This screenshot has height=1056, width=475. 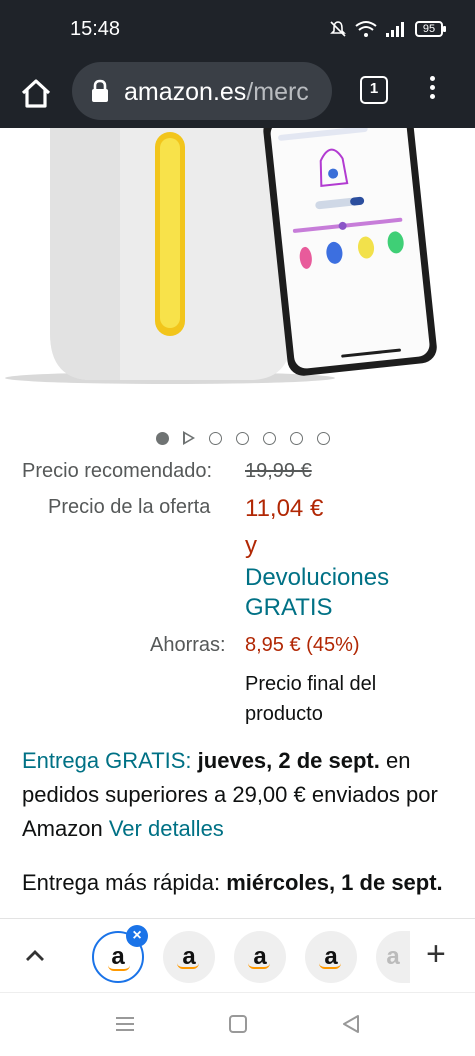 I want to click on status-time: 15:48, so click(x=95, y=29).